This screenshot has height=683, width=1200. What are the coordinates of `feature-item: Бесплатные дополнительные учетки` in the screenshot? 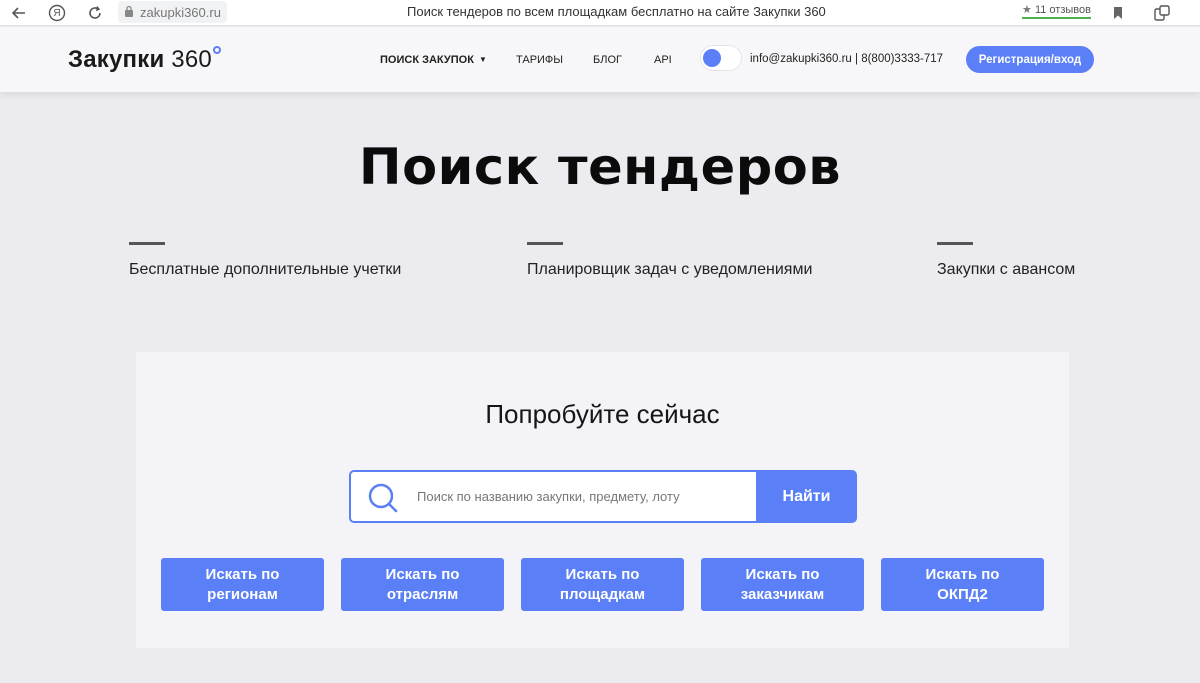 It's located at (265, 260).